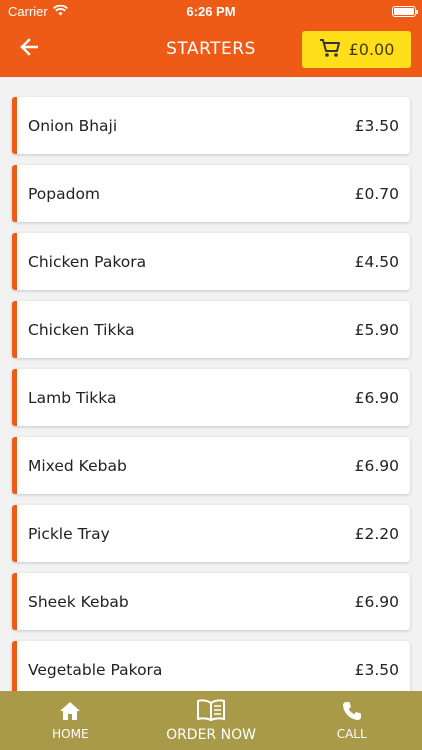 This screenshot has width=422, height=750. I want to click on tab-label: CALL, so click(351, 733).